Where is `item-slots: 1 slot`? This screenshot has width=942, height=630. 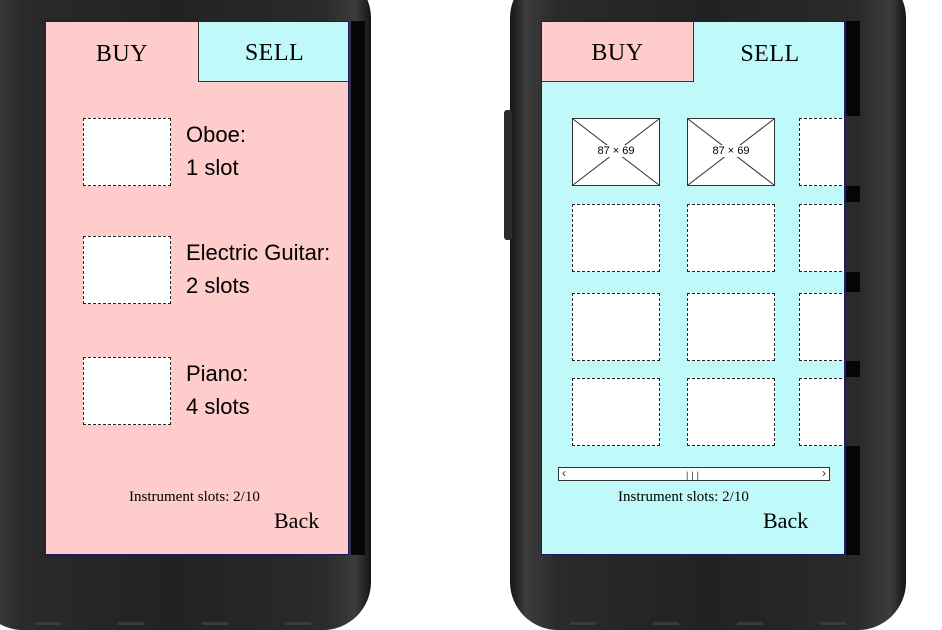
item-slots: 1 slot is located at coordinates (212, 167).